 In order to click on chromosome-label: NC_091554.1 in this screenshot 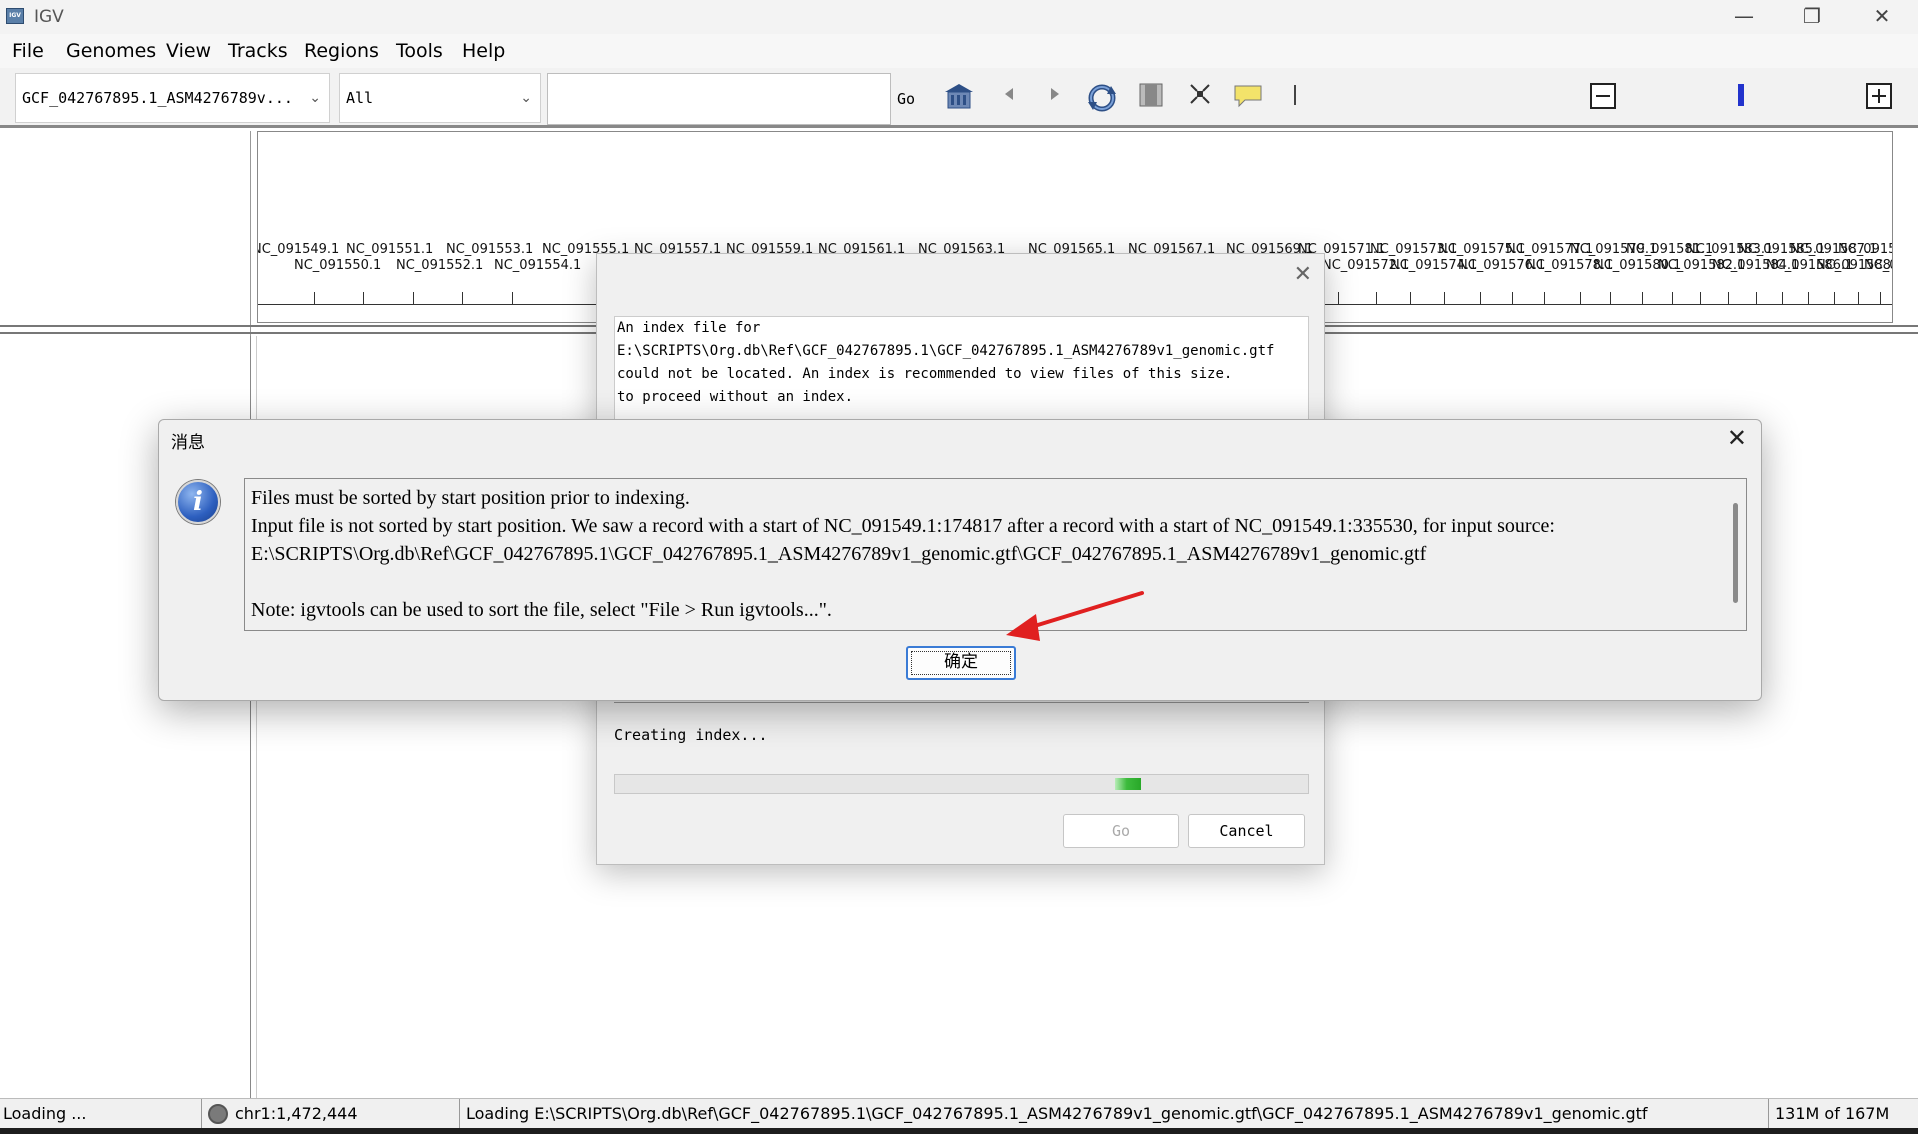, I will do `click(537, 265)`.